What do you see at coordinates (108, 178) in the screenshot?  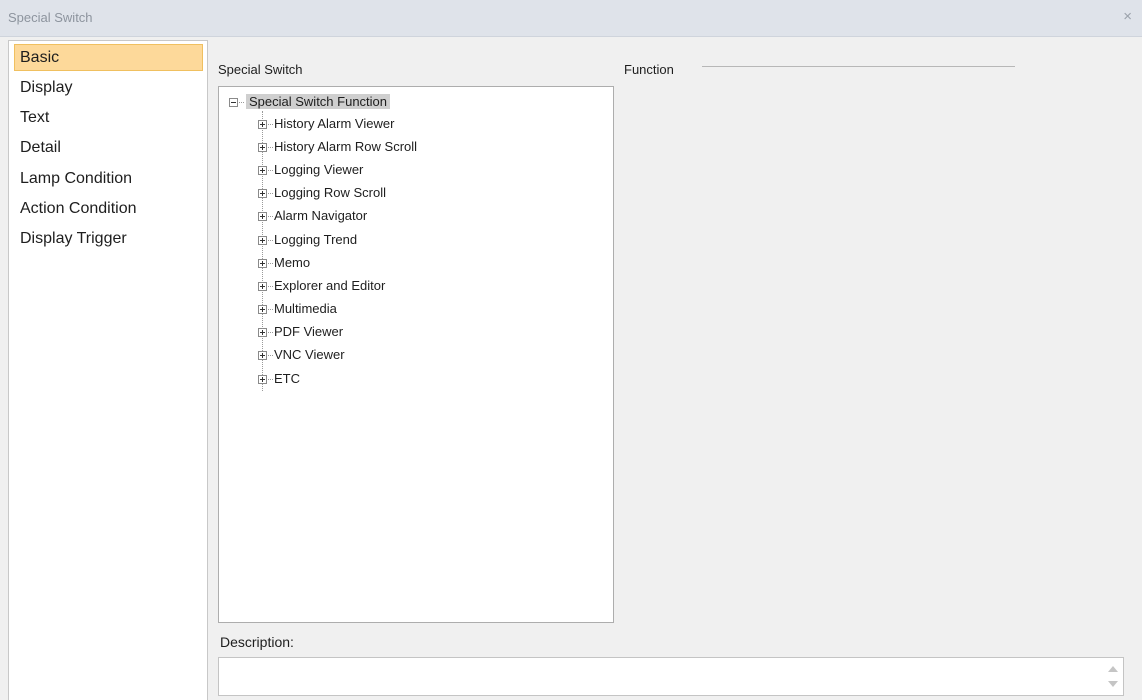 I see `nav-item-lamp-condition: Lamp Condition` at bounding box center [108, 178].